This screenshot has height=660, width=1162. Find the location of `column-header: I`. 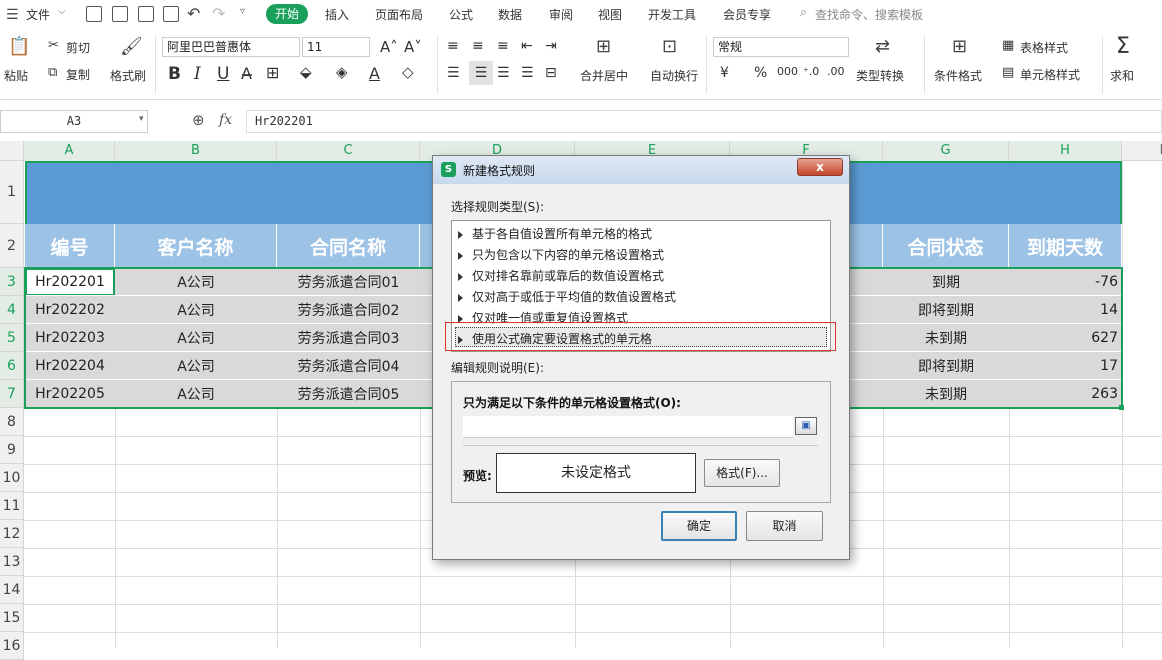

column-header: I is located at coordinates (1142, 151).